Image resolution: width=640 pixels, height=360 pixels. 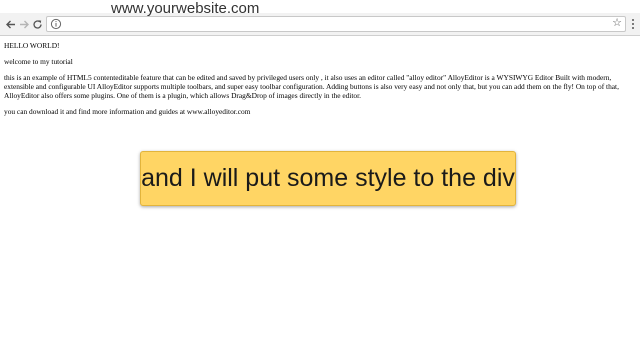 I want to click on star-icon: ☆, so click(x=617, y=23).